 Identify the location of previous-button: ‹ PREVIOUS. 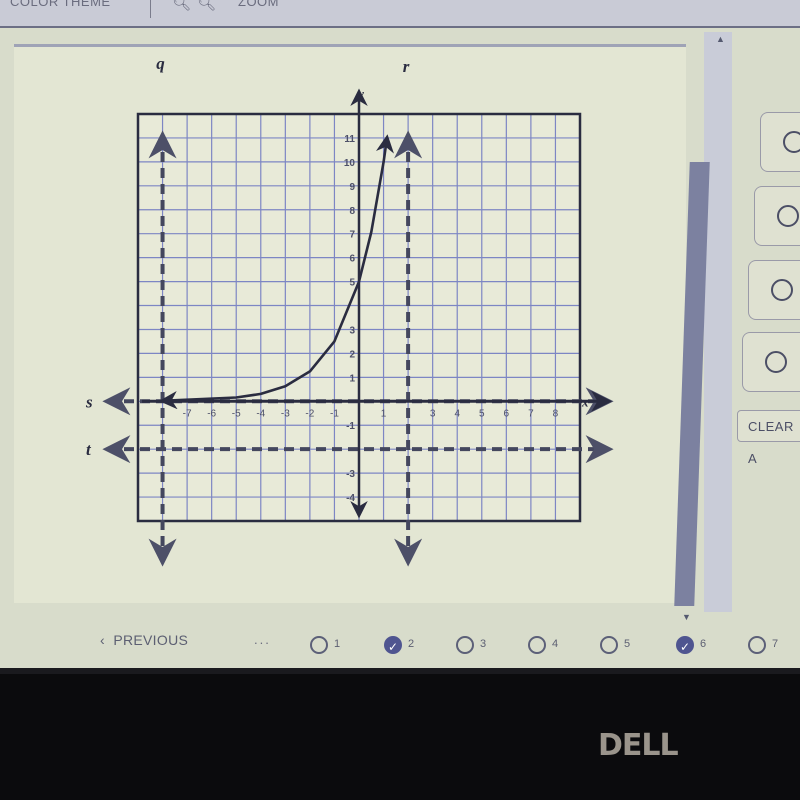
(144, 640).